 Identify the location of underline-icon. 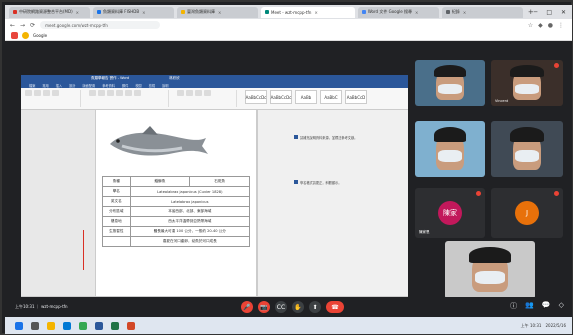
(110, 93).